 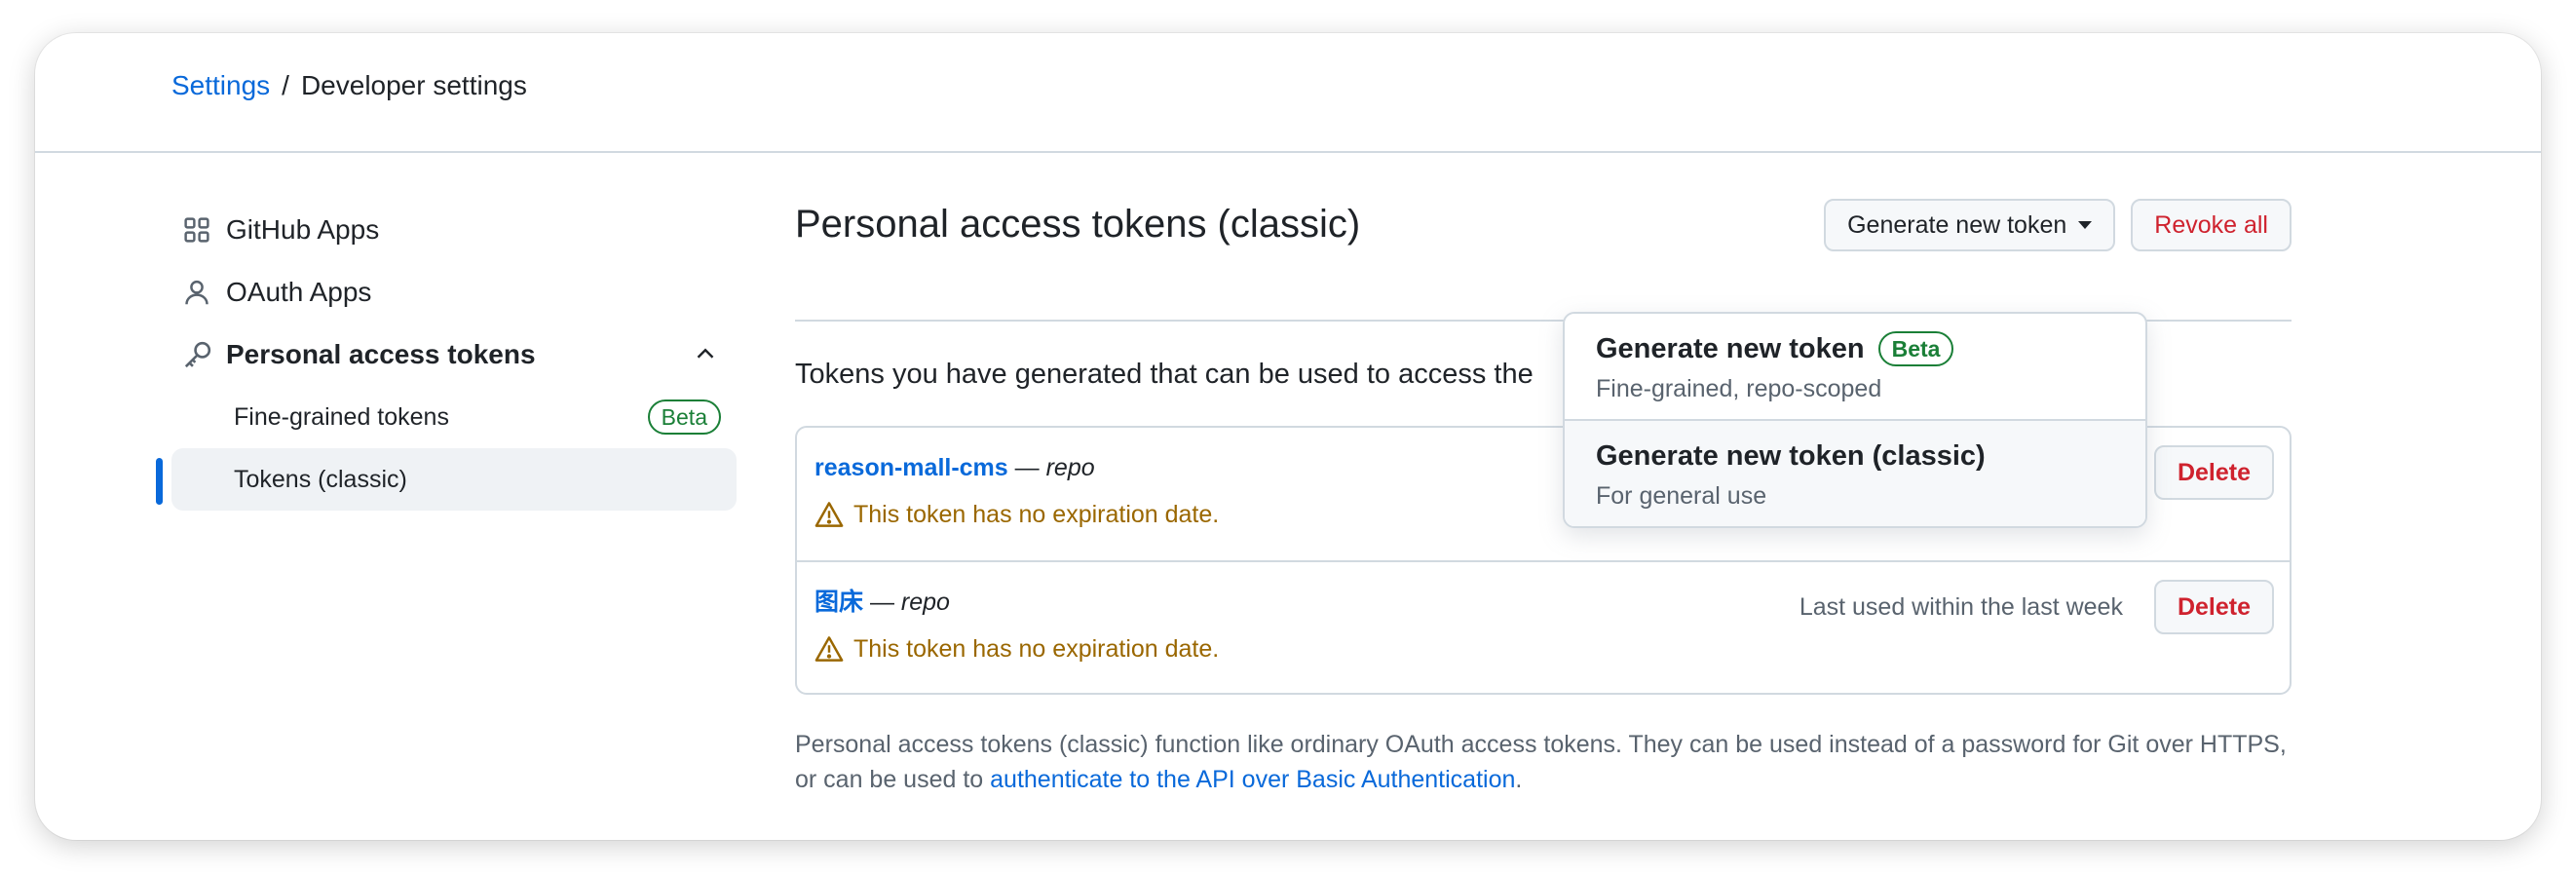 What do you see at coordinates (159, 481) in the screenshot?
I see `active-indicator` at bounding box center [159, 481].